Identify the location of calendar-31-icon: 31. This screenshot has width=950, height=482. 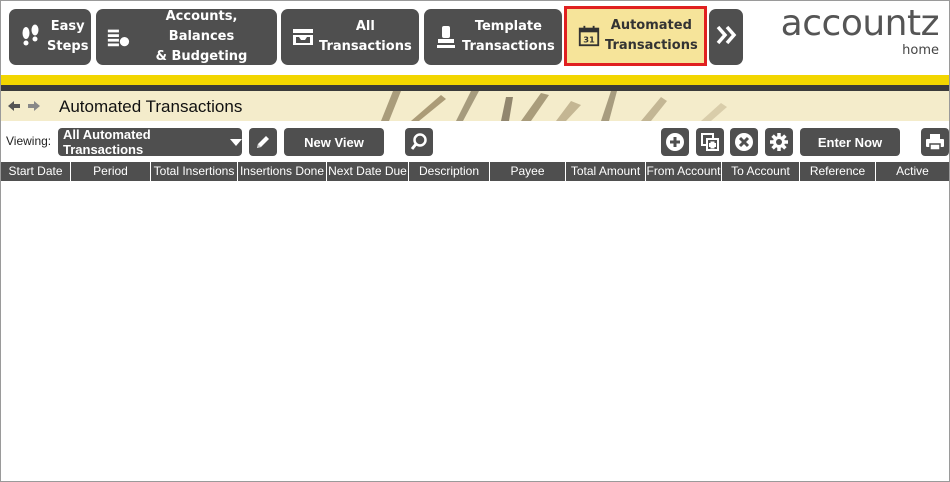
(589, 36).